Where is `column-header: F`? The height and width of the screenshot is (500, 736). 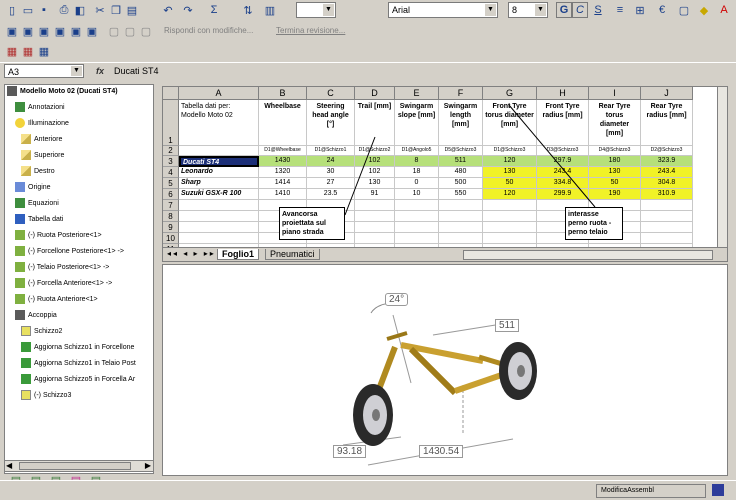
column-header: F is located at coordinates (461, 93).